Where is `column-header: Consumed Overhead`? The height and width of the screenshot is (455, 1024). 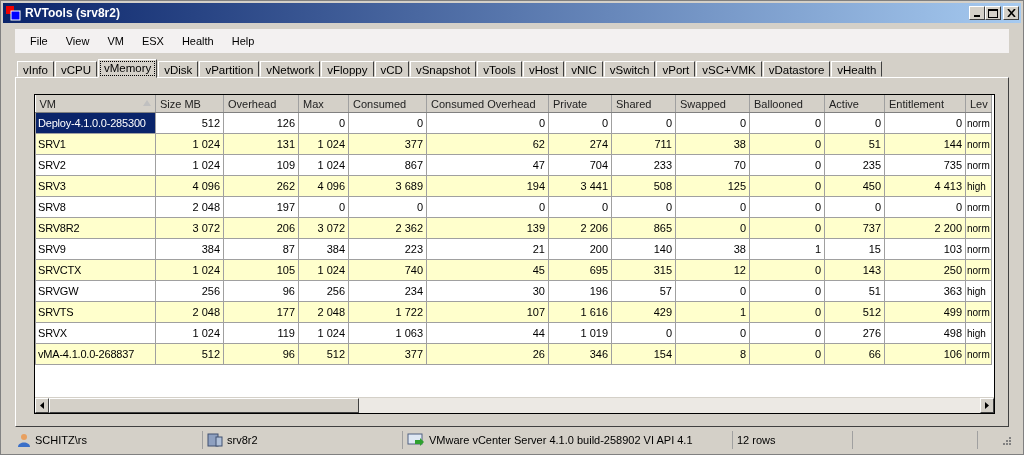 column-header: Consumed Overhead is located at coordinates (487, 104).